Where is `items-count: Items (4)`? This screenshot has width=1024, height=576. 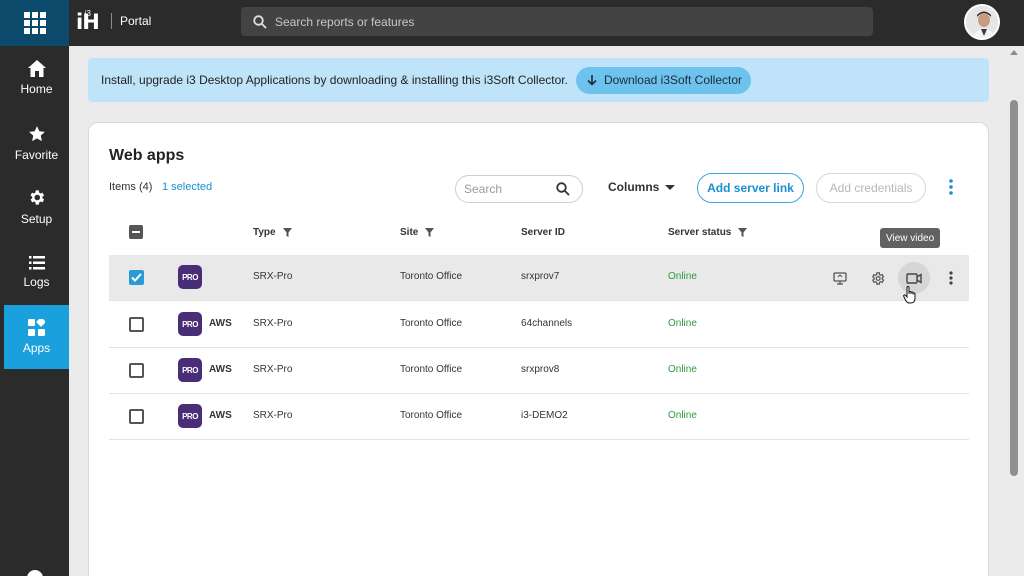 items-count: Items (4) is located at coordinates (131, 187).